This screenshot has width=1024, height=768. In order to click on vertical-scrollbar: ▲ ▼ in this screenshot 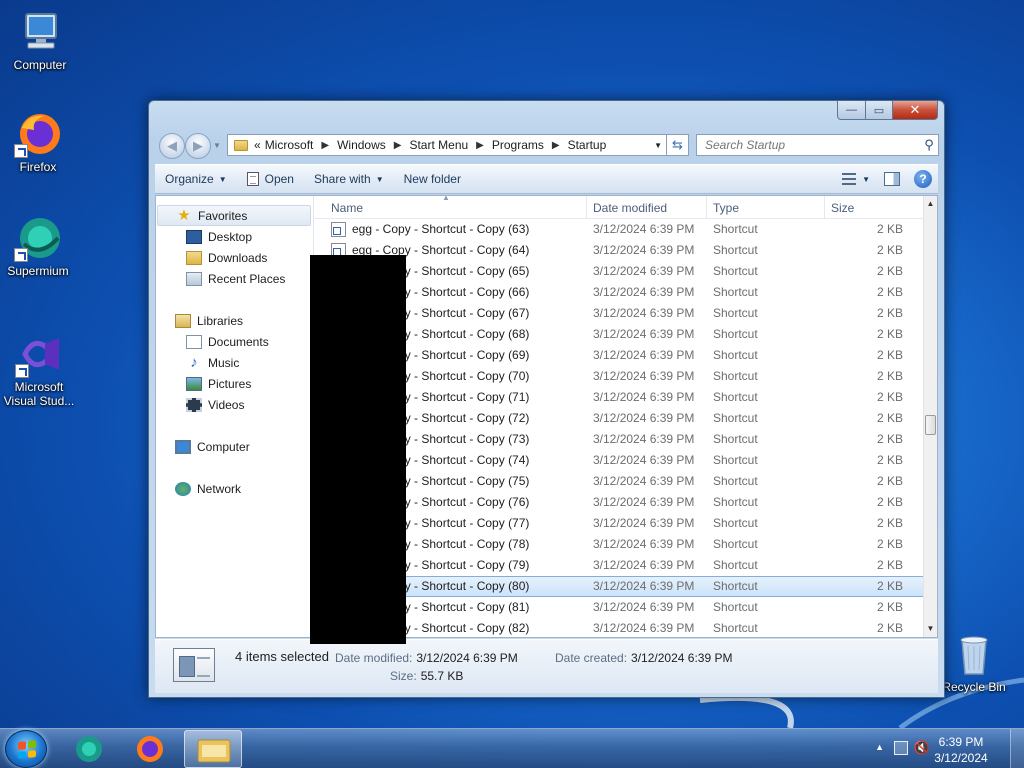, I will do `click(930, 416)`.